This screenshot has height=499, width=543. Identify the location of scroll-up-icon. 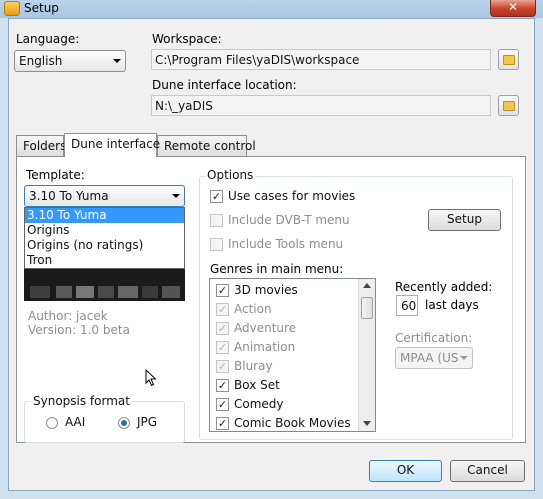
(367, 285).